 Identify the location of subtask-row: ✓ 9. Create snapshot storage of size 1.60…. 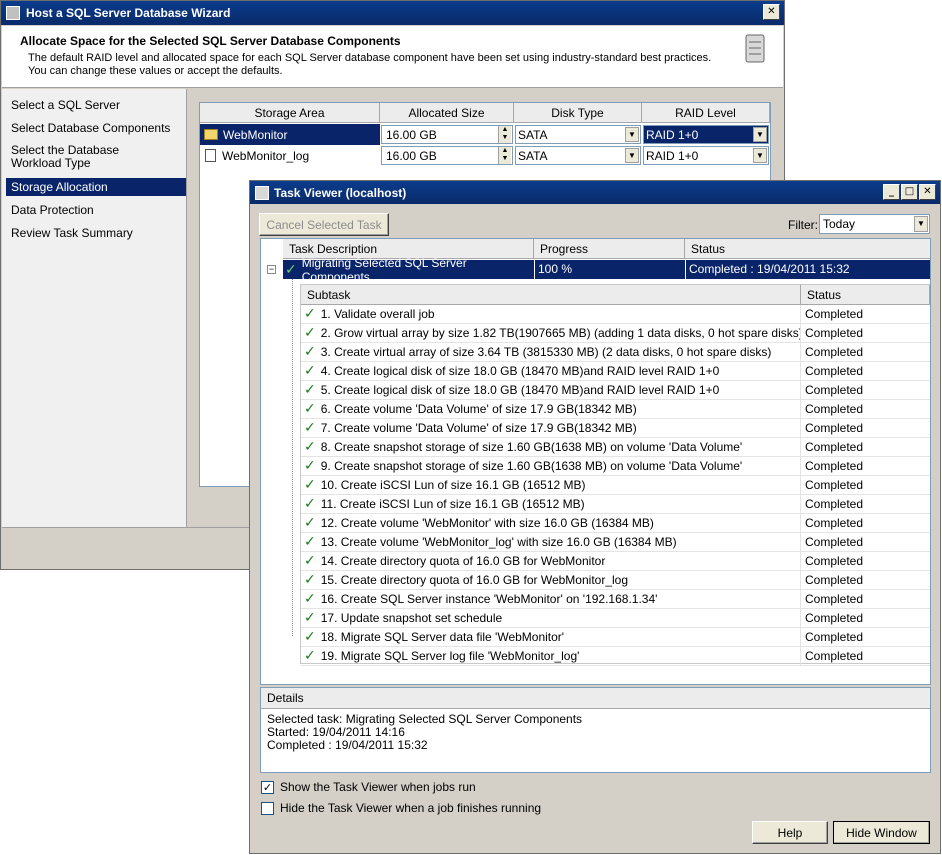
(615, 466).